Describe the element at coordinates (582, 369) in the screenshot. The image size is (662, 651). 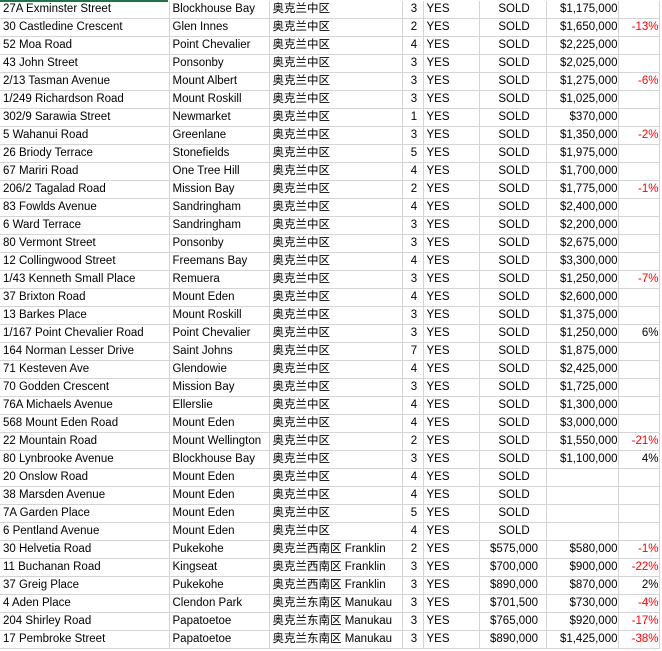
I see `price-cell: $2,425,000` at that location.